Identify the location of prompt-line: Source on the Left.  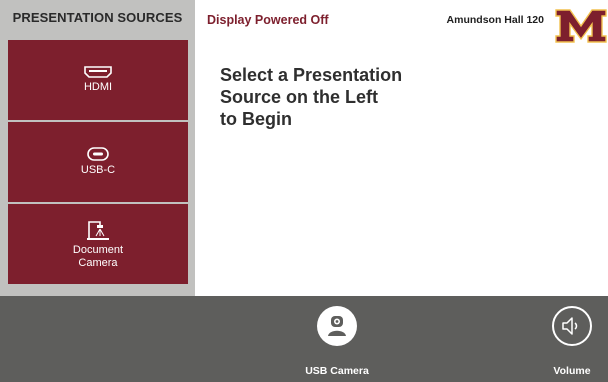
(299, 97).